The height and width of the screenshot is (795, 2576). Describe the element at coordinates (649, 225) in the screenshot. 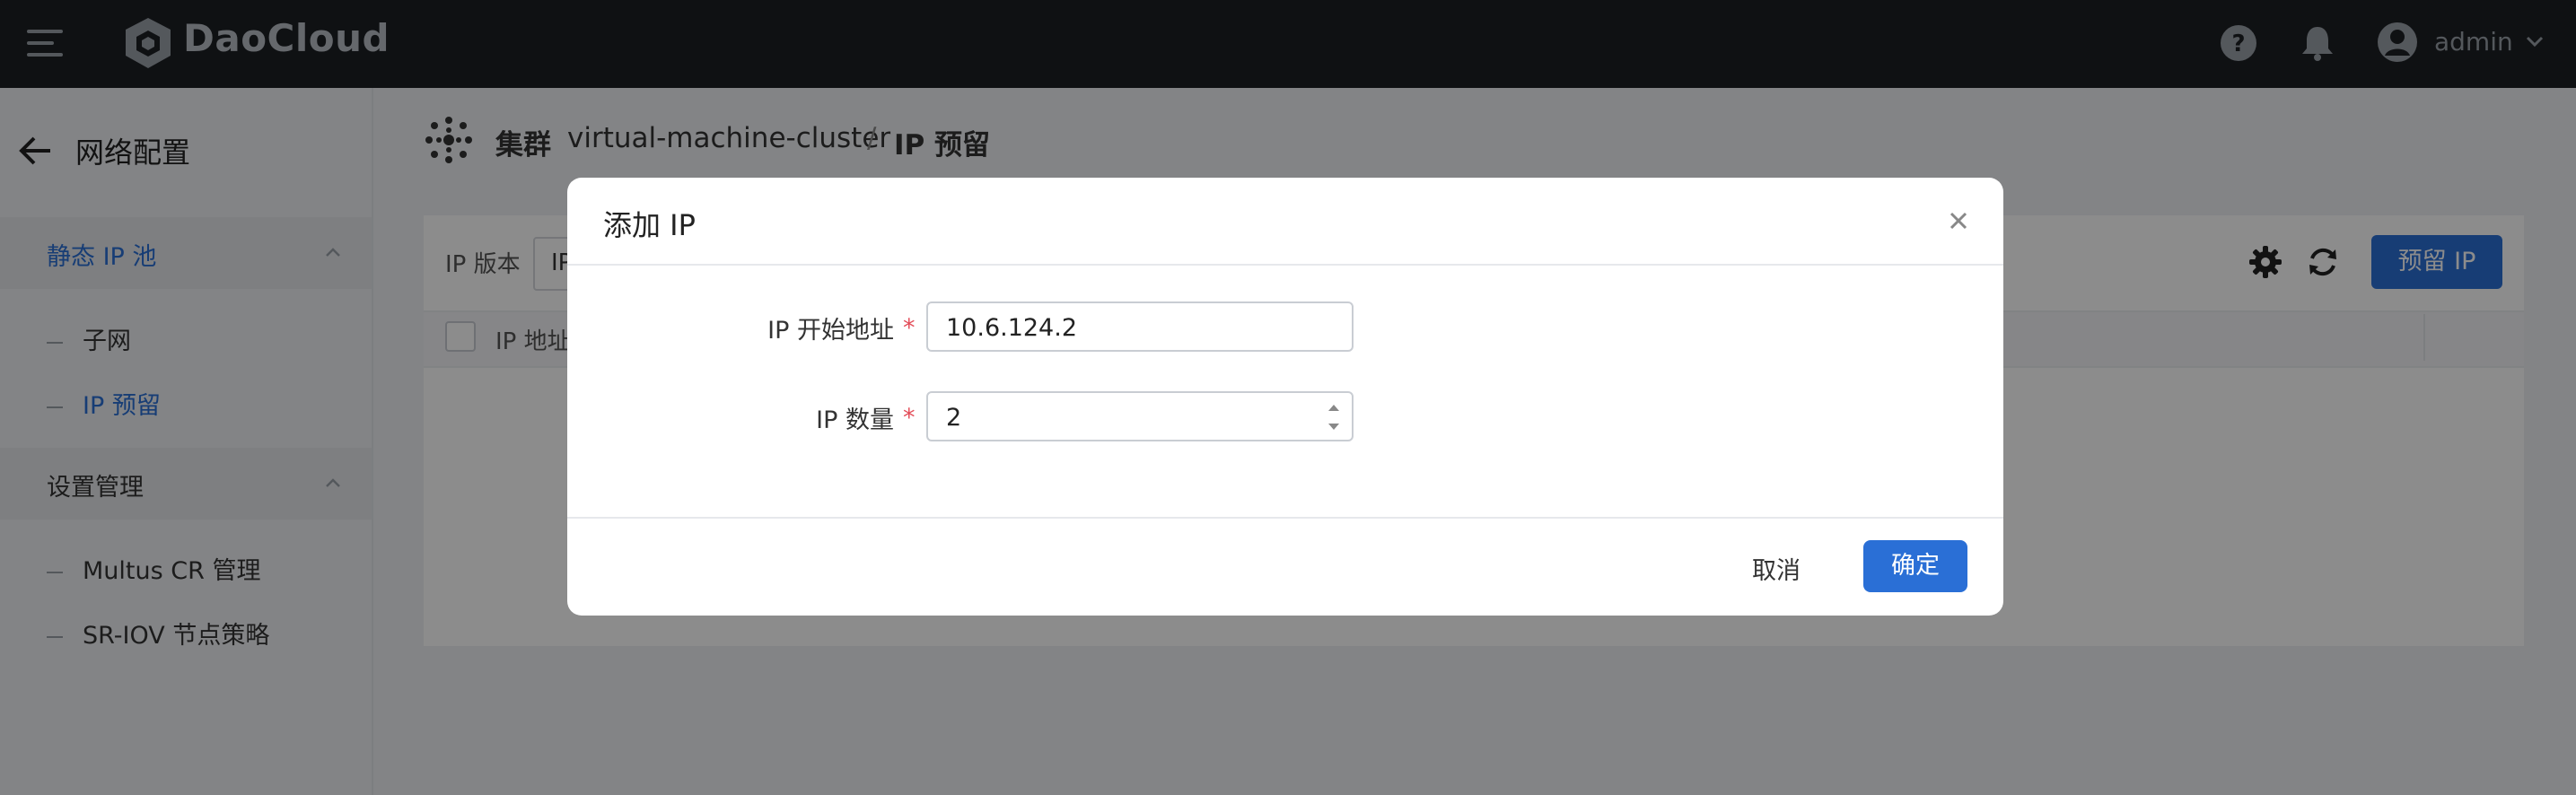

I see `dialog-title: 添加 IP` at that location.